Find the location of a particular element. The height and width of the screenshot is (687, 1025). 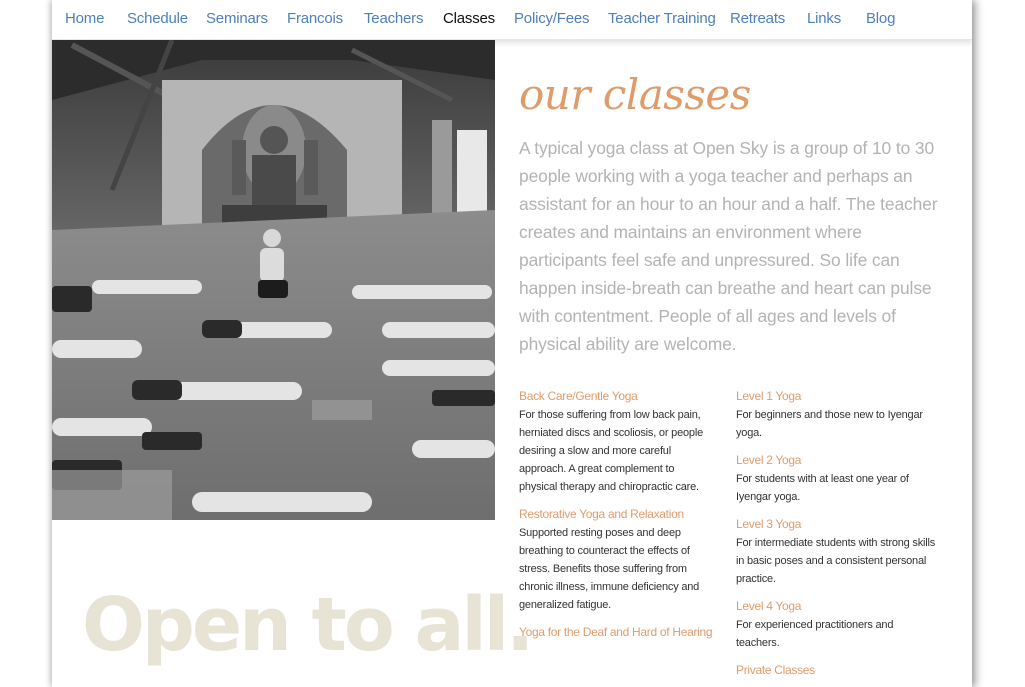

nav-policy-fees: Policy/Fees is located at coordinates (552, 18).